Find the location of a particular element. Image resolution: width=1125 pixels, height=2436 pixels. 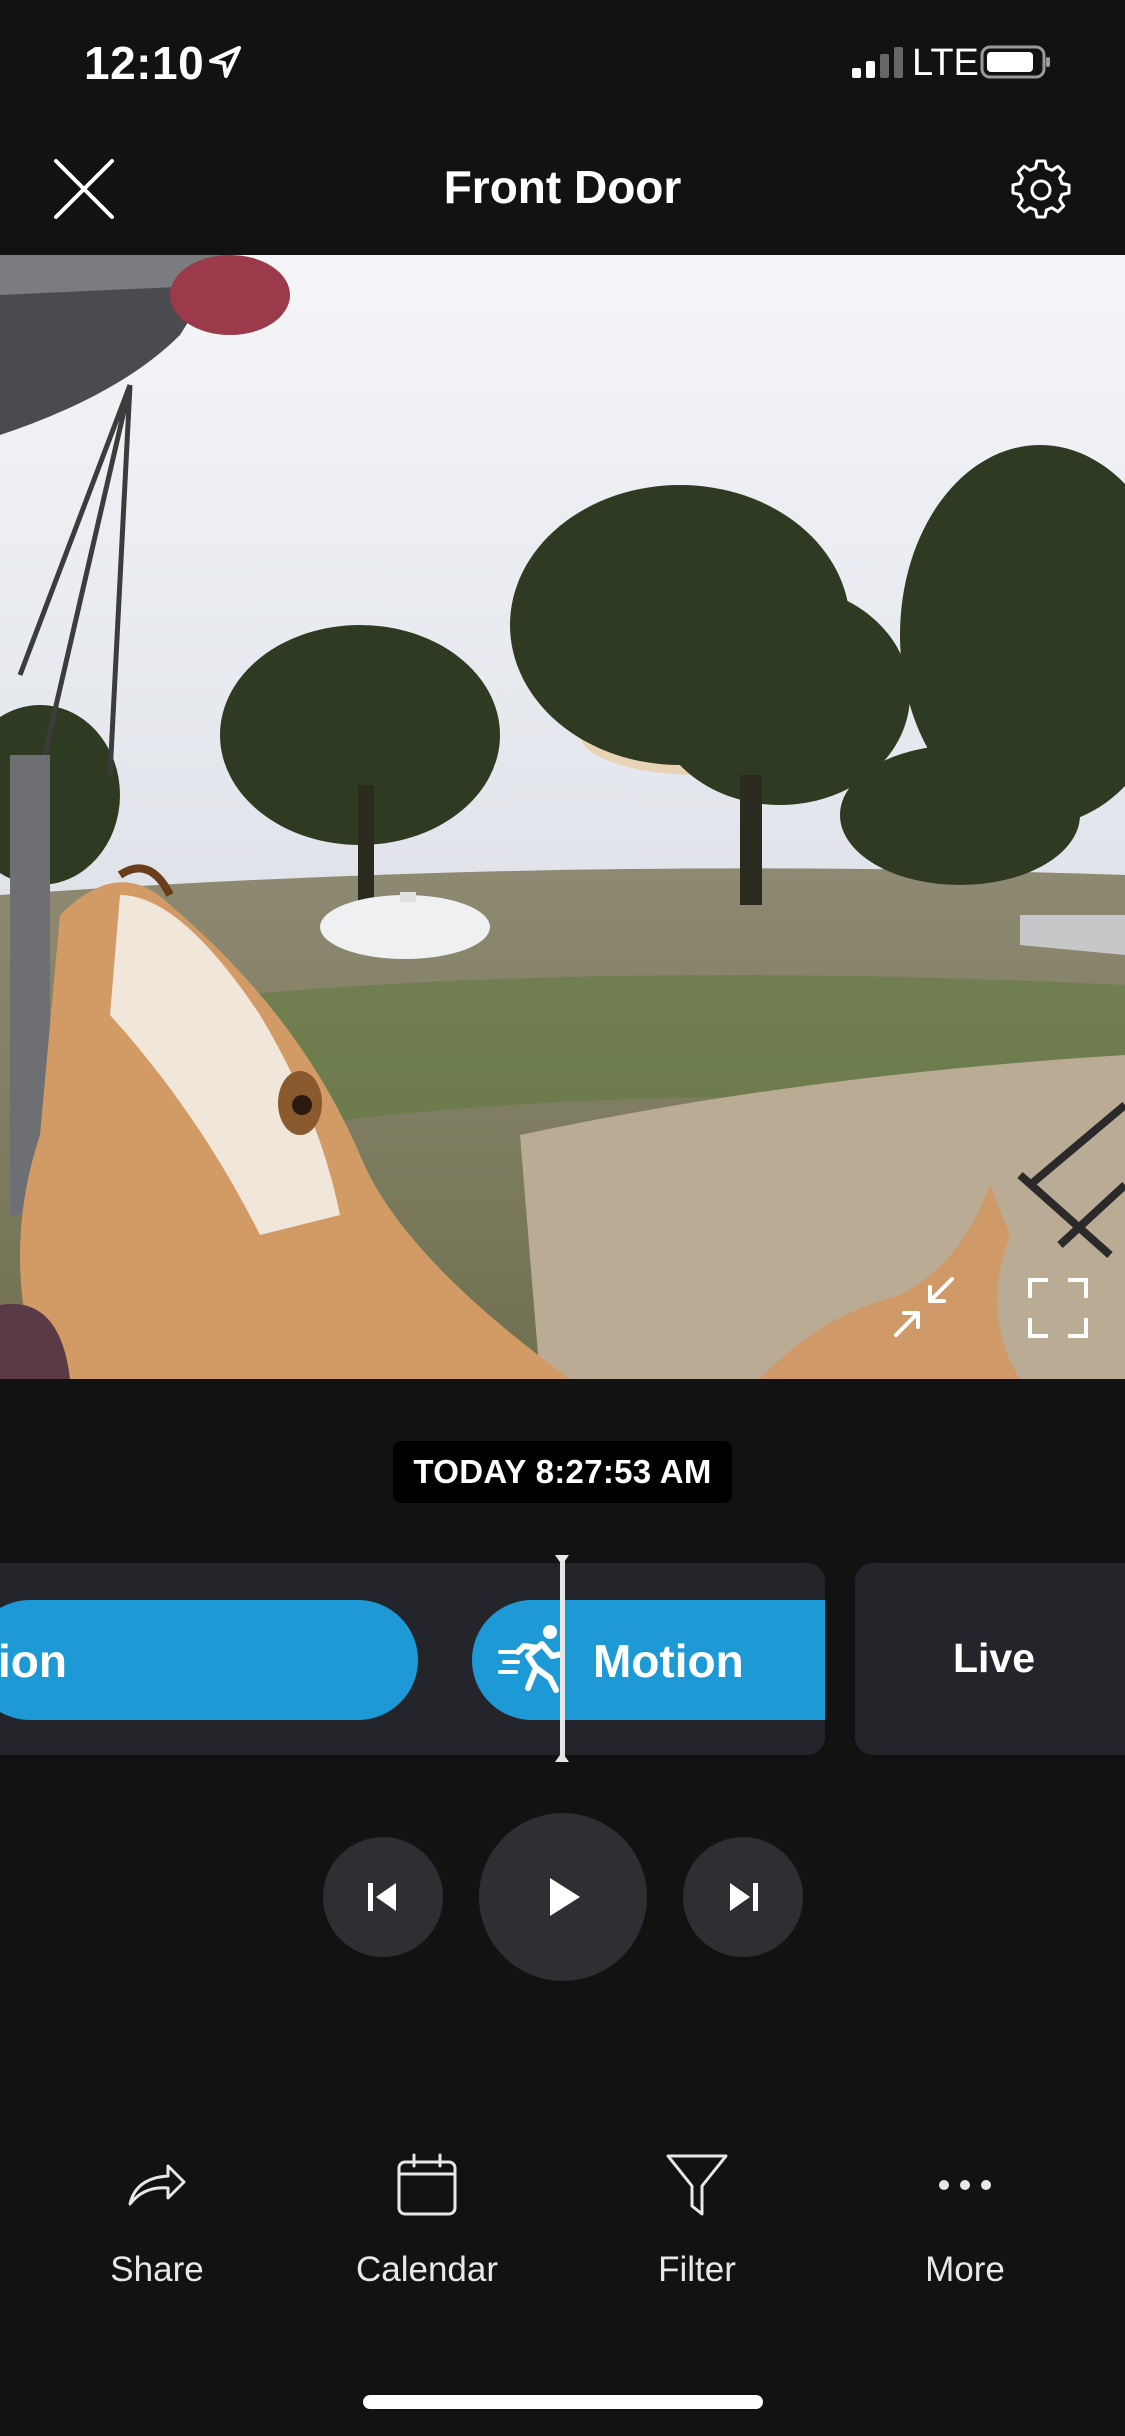

play-icon is located at coordinates (565, 1897).